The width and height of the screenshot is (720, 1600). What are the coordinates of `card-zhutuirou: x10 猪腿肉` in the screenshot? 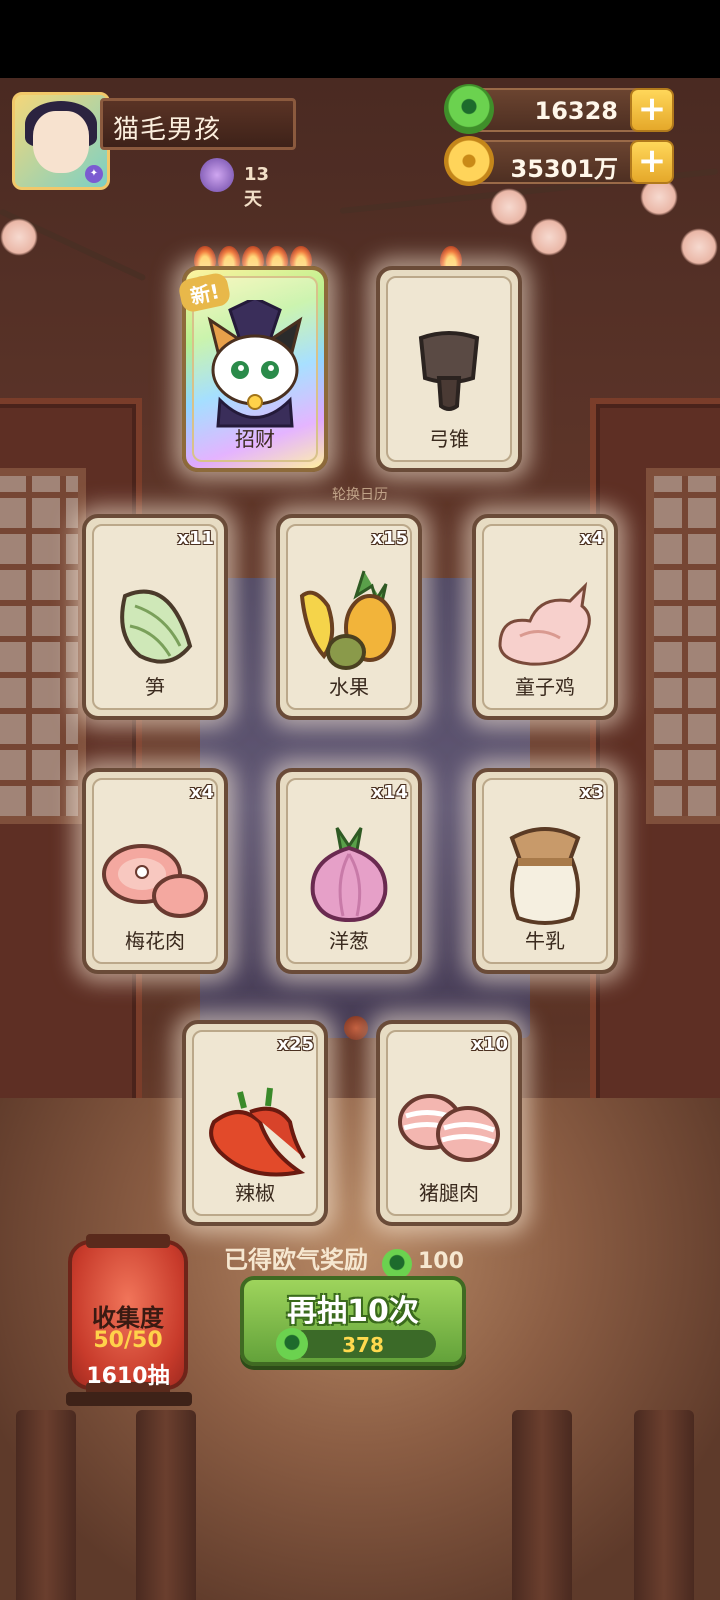 It's located at (449, 1123).